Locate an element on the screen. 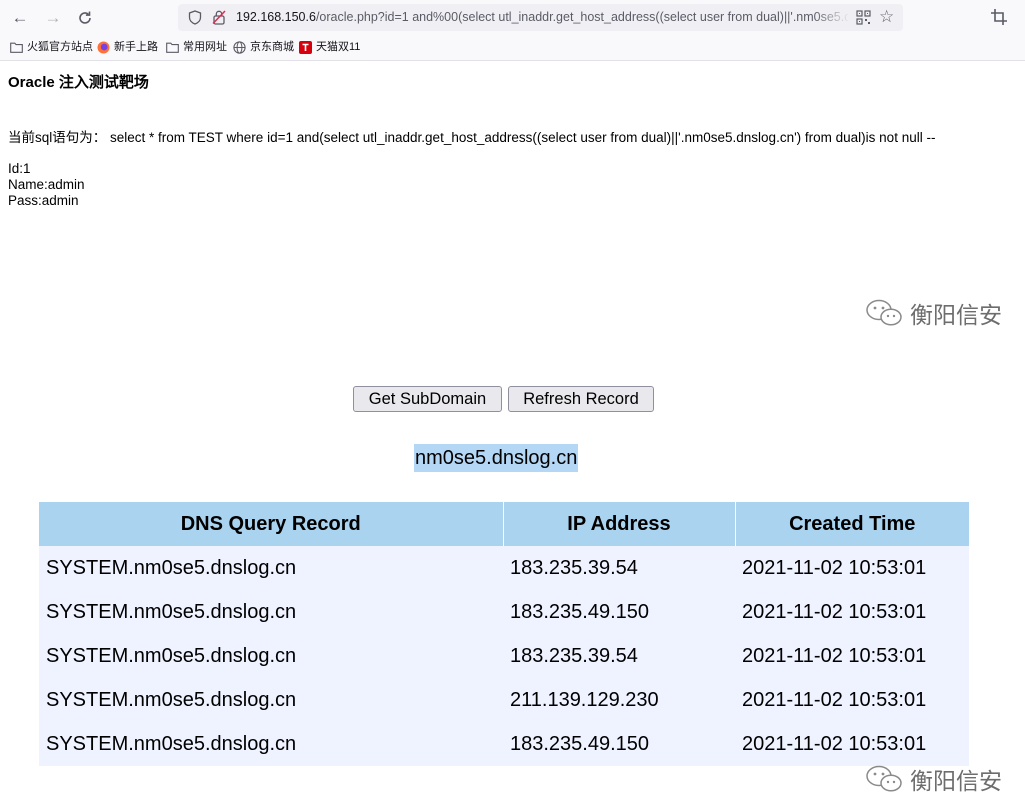 The image size is (1025, 799). result-id: Id:1 is located at coordinates (19, 168).